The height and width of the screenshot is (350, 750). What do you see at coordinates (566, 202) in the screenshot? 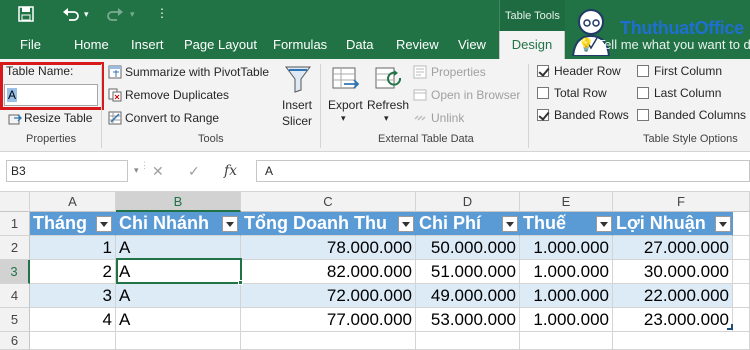
I see `column-header-e: E` at bounding box center [566, 202].